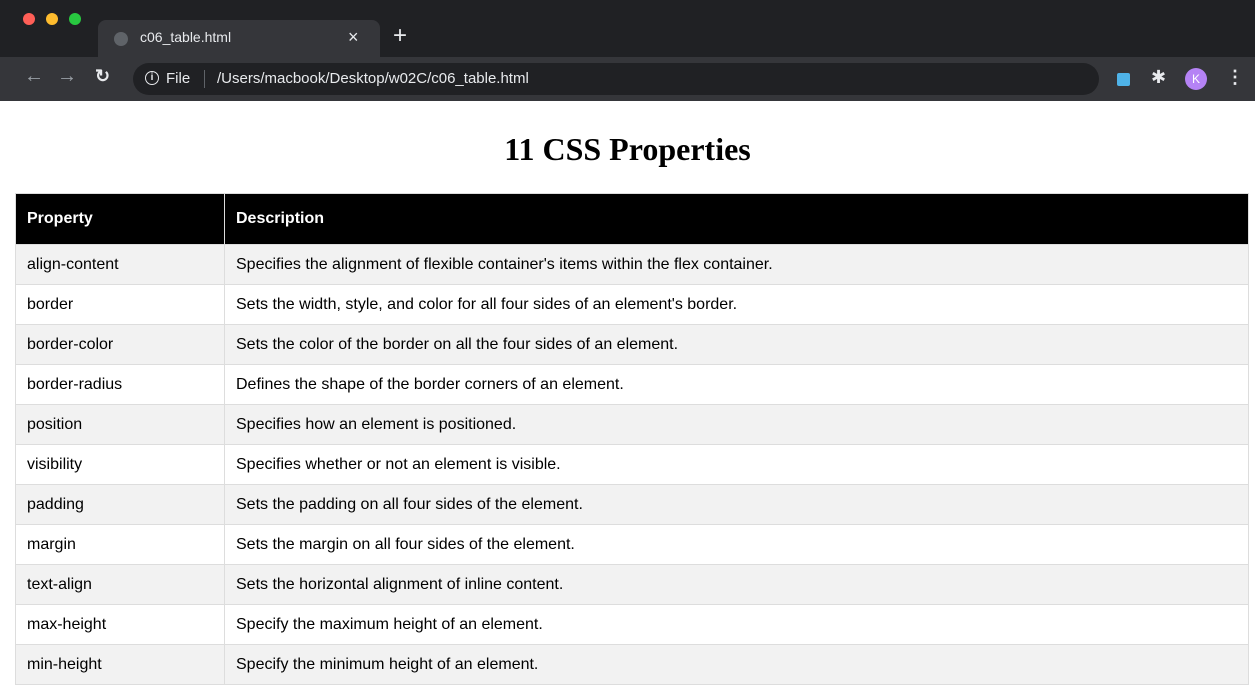 The height and width of the screenshot is (696, 1255). Describe the element at coordinates (1123, 79) in the screenshot. I see `extension-icon` at that location.